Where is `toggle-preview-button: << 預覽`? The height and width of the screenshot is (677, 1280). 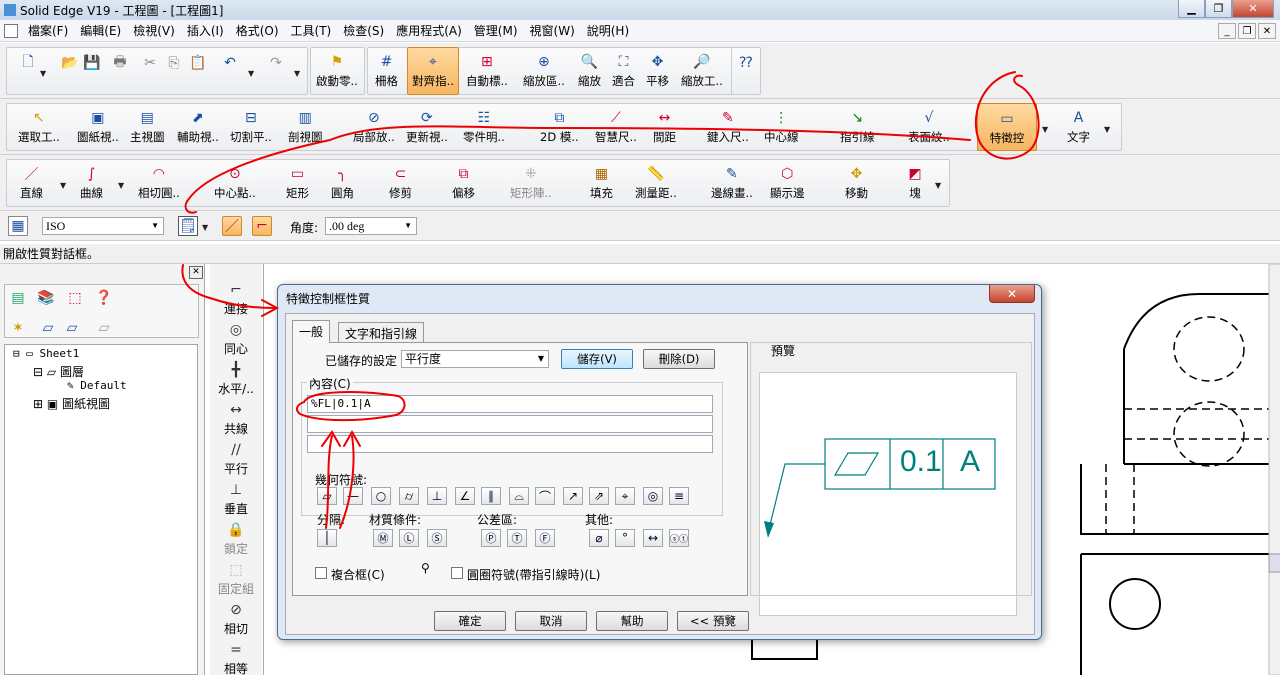 toggle-preview-button: << 預覽 is located at coordinates (713, 621).